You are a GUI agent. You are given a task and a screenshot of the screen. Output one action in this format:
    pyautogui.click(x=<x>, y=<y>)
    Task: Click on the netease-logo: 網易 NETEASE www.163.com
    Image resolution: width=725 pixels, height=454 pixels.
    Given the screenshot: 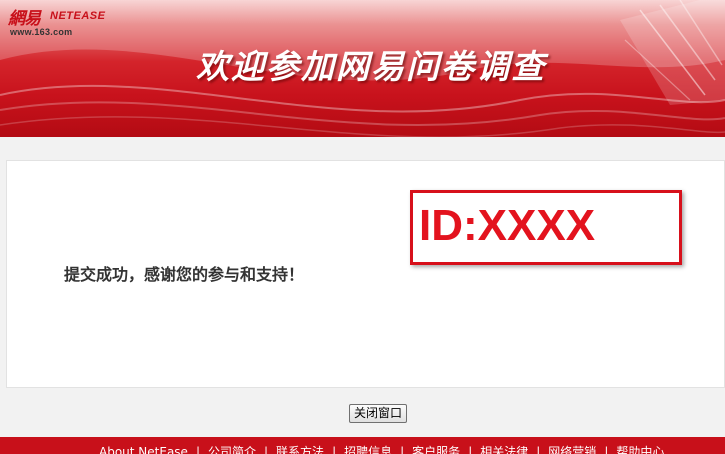 What is the action you would take?
    pyautogui.click(x=58, y=22)
    